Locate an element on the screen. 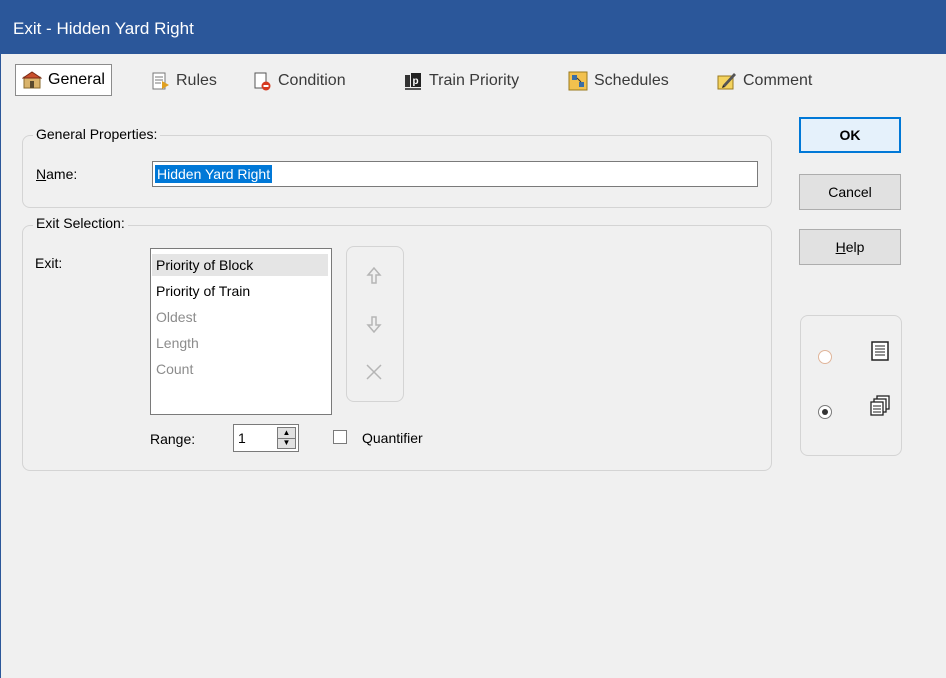 The width and height of the screenshot is (946, 678). list-item: Count is located at coordinates (174, 369).